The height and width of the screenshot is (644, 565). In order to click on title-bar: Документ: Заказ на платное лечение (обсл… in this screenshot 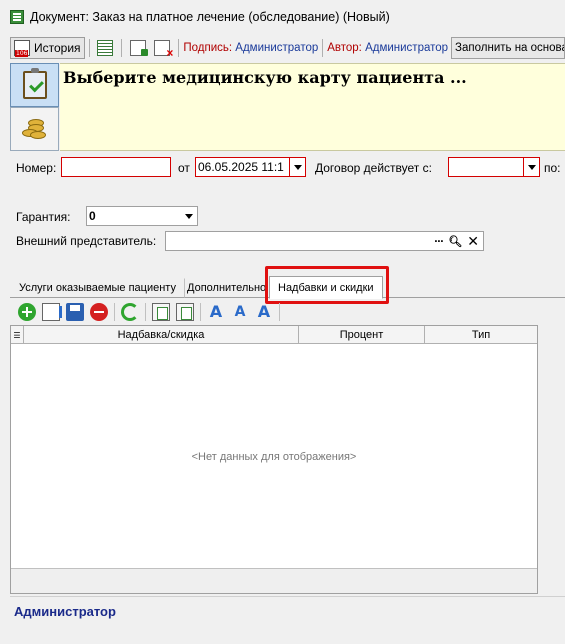, I will do `click(282, 17)`.